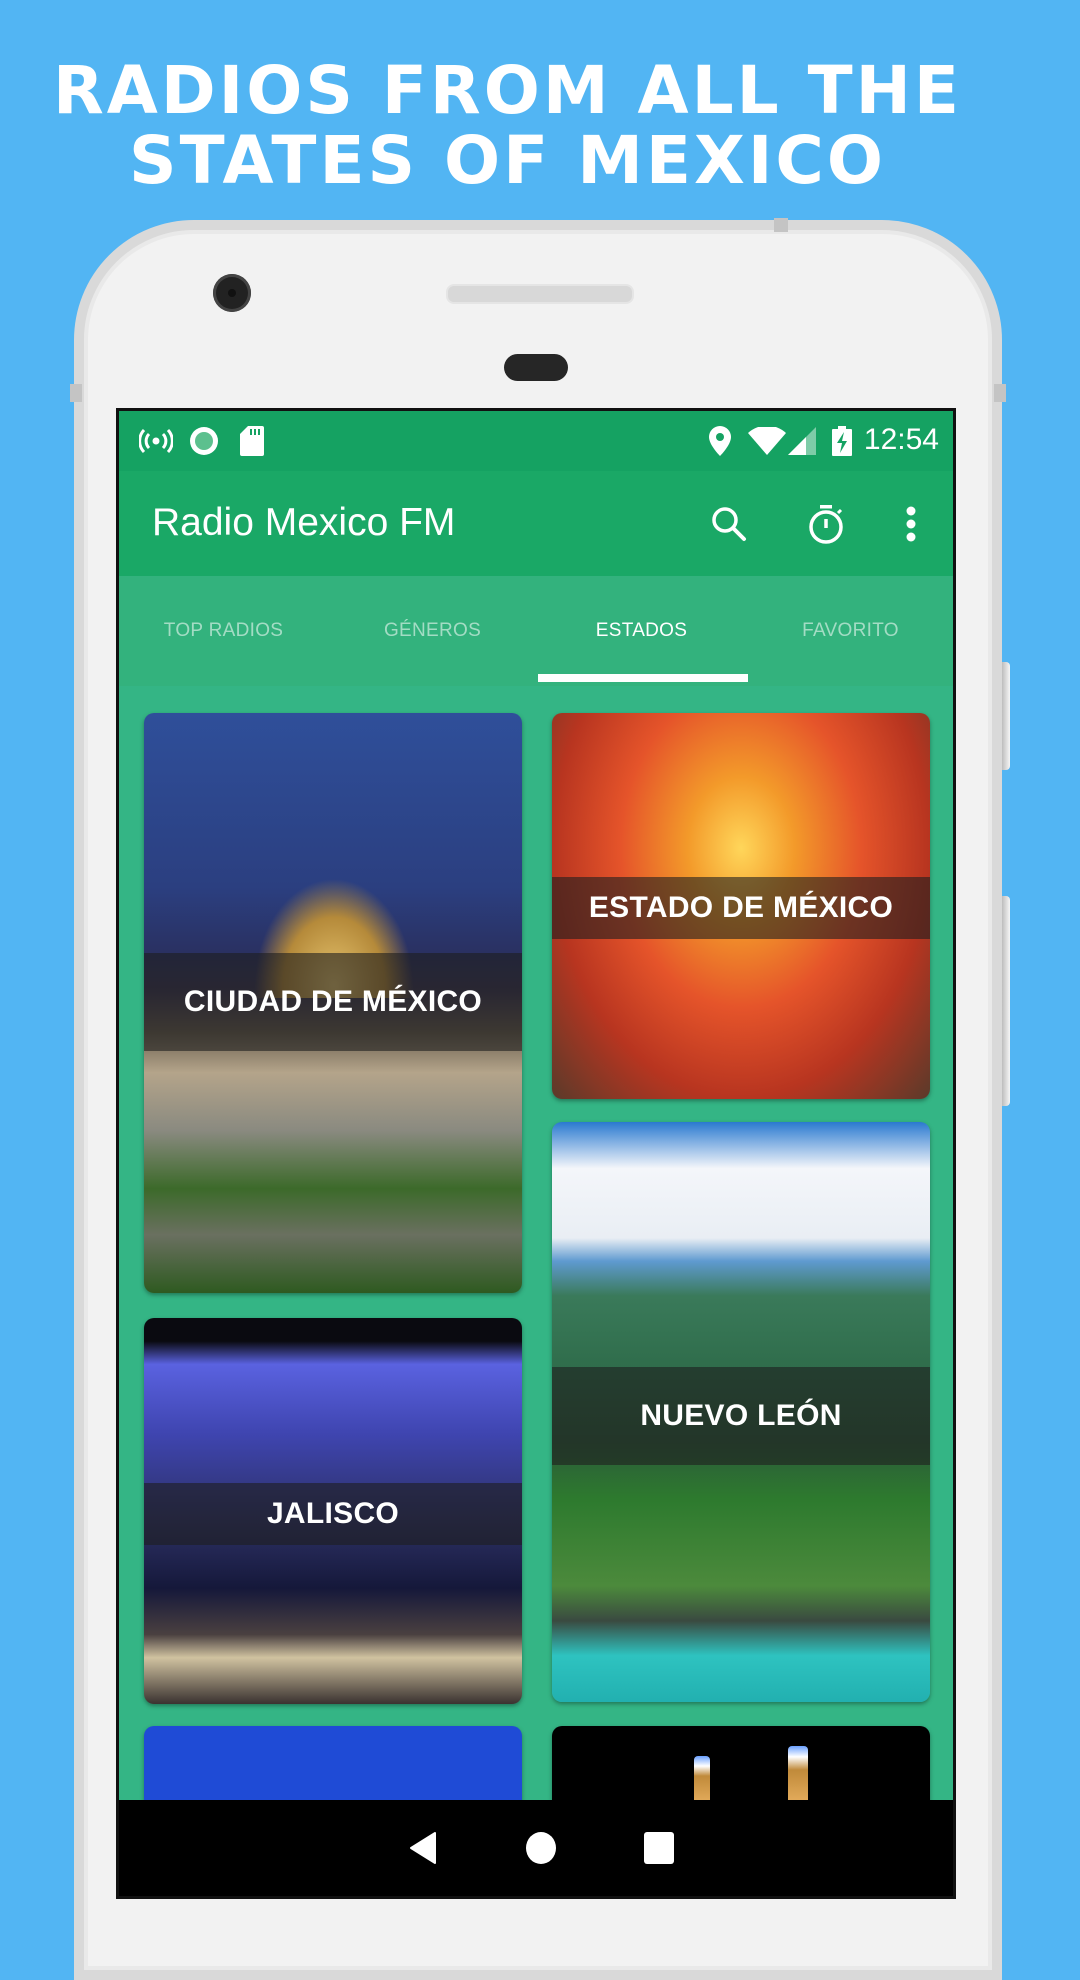 Image resolution: width=1080 pixels, height=1980 pixels. Describe the element at coordinates (802, 441) in the screenshot. I see `cell-signal-icon` at that location.